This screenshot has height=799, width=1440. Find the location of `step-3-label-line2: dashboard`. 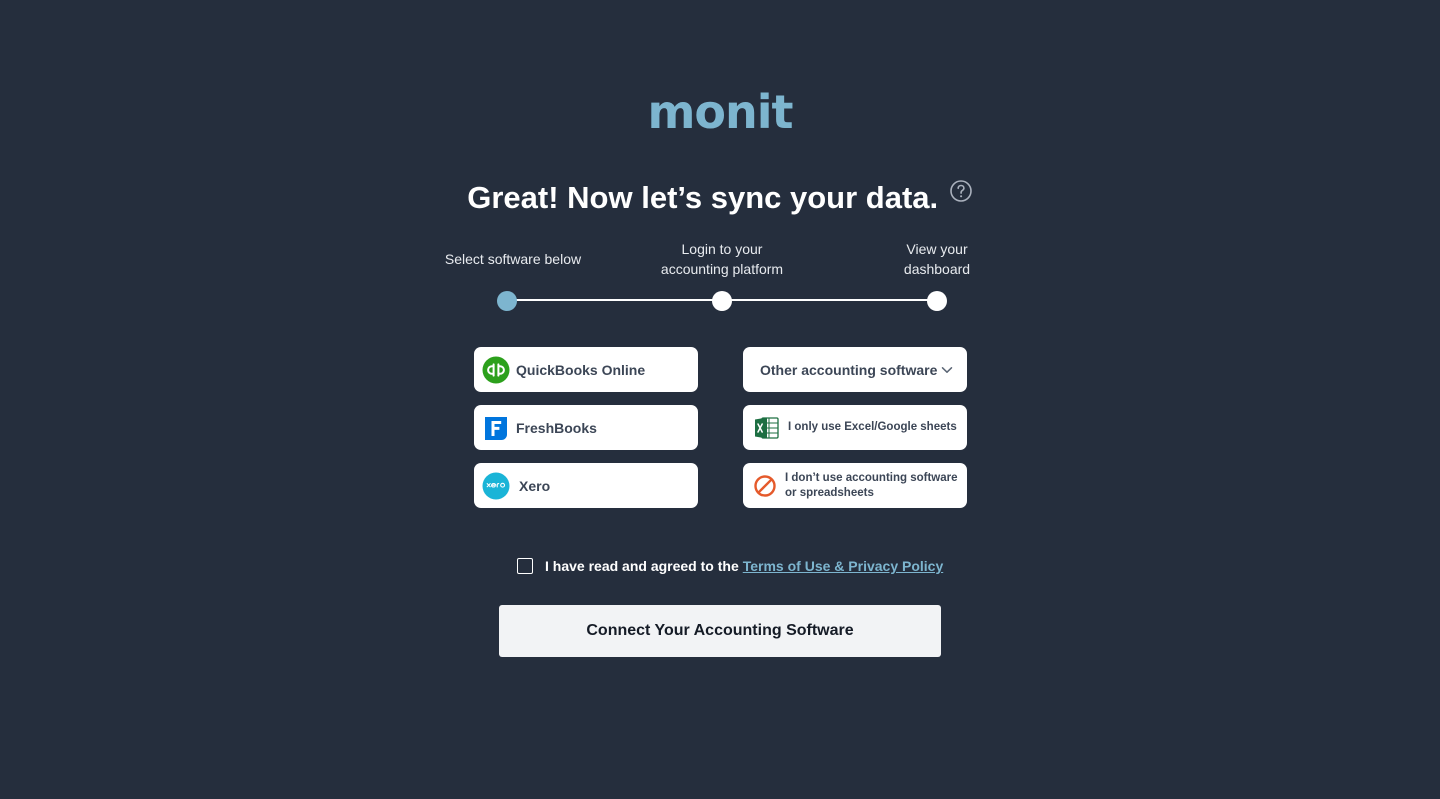

step-3-label-line2: dashboard is located at coordinates (937, 269).